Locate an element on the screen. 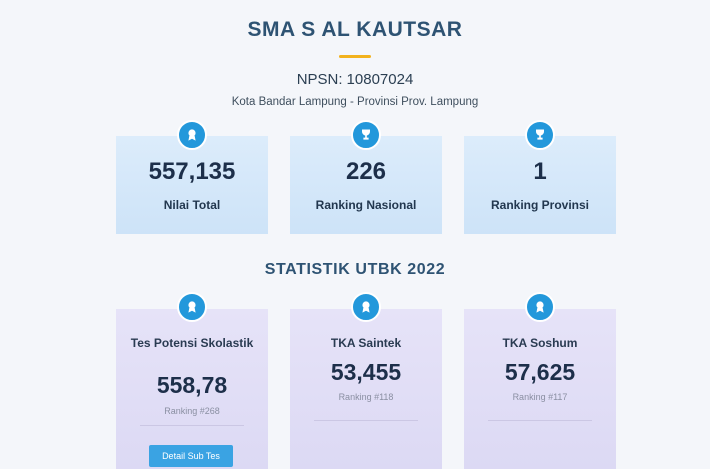  school-title: SMA S AL KAUTSAR is located at coordinates (355, 29).